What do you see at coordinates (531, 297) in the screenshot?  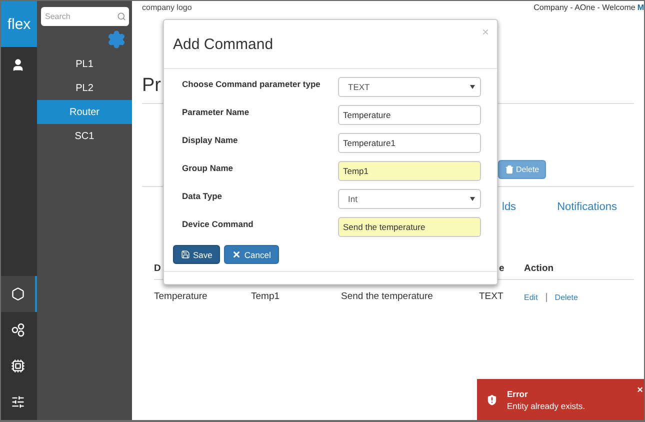 I see `action-link: Edit` at bounding box center [531, 297].